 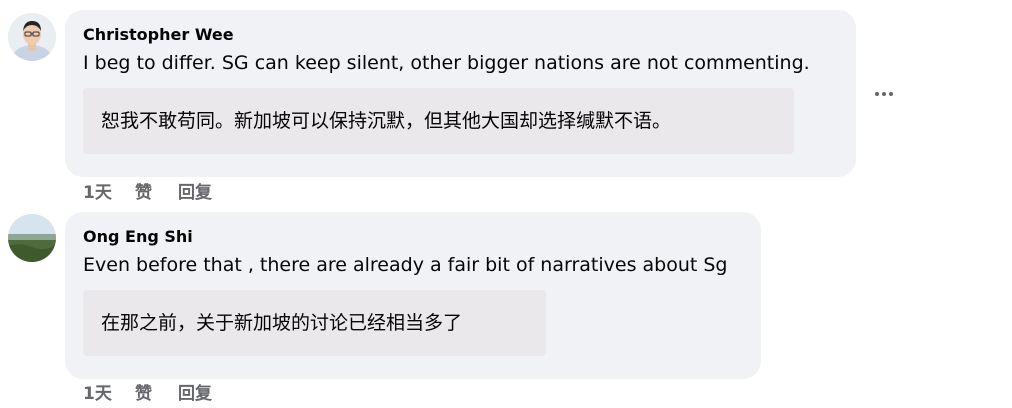 I want to click on comment-translation: 恕我不敢苟同。新加坡可以保持沉默，但其他大国却选择缄默不语。, so click(x=438, y=121).